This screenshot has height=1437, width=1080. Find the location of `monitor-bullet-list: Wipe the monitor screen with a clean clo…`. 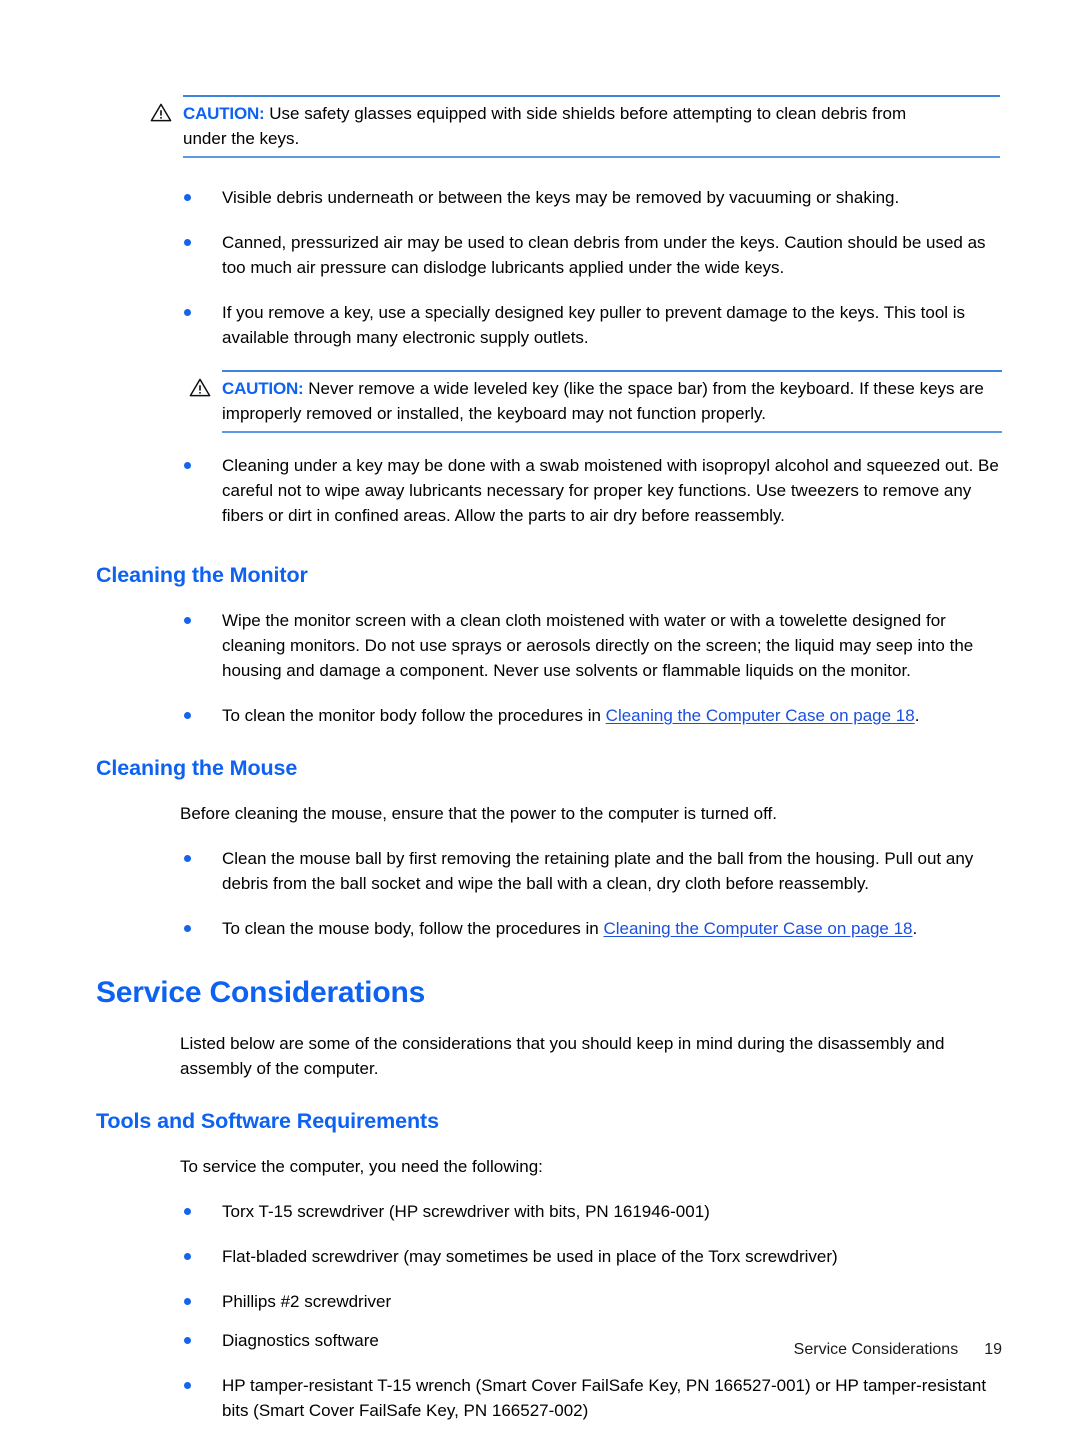

monitor-bullet-list: Wipe the monitor screen with a clean clo… is located at coordinates (540, 668).